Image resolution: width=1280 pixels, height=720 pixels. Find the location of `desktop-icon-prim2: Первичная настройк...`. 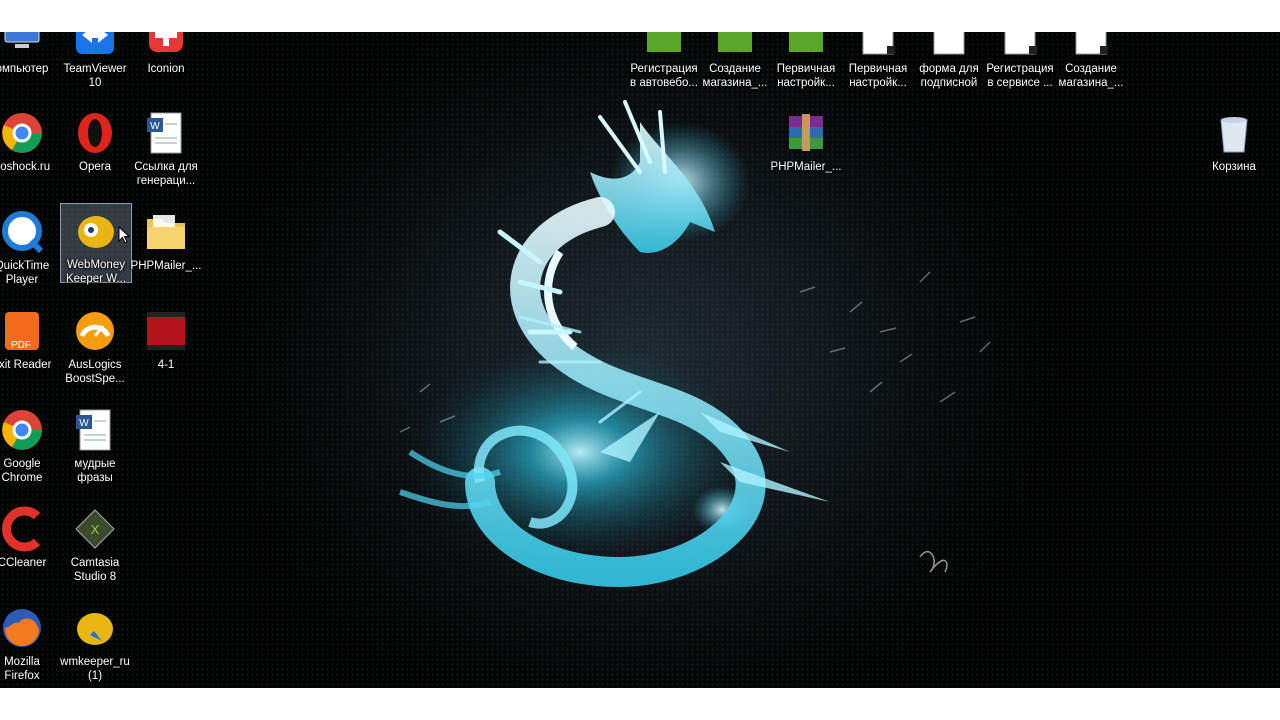

desktop-icon-prim2: Первичная настройк... is located at coordinates (878, 61).